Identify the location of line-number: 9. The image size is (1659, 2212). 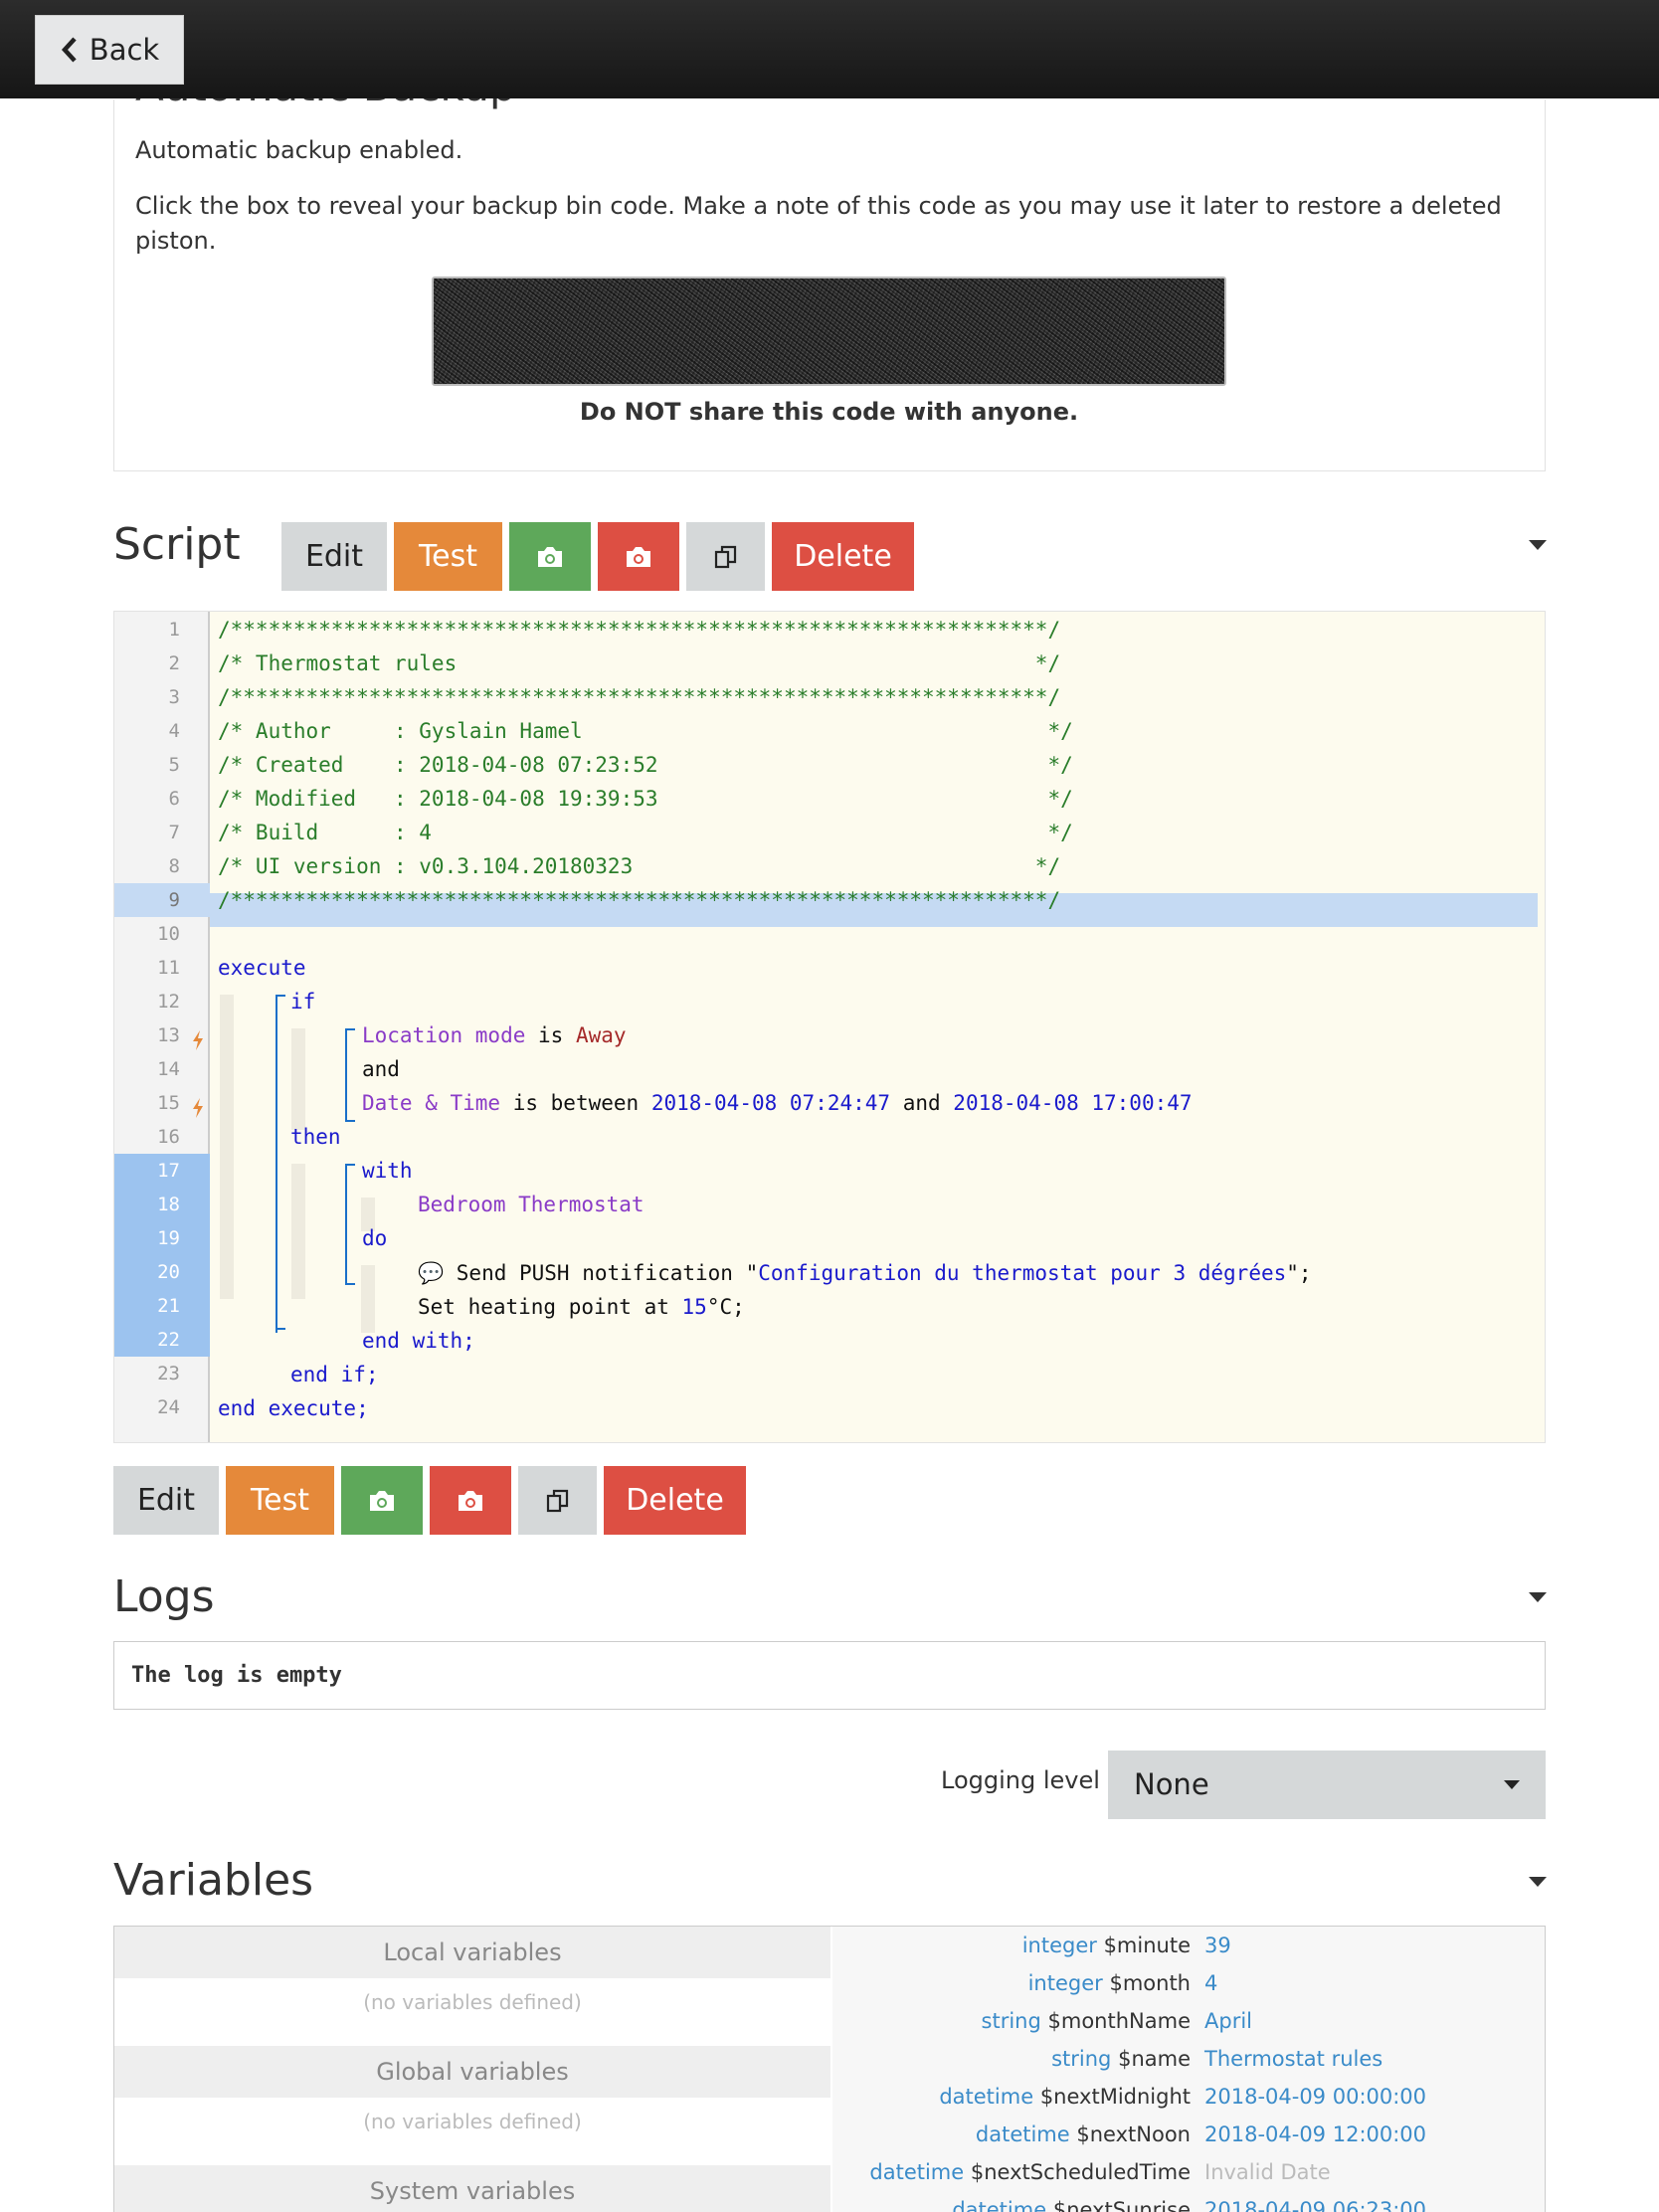
(162, 900).